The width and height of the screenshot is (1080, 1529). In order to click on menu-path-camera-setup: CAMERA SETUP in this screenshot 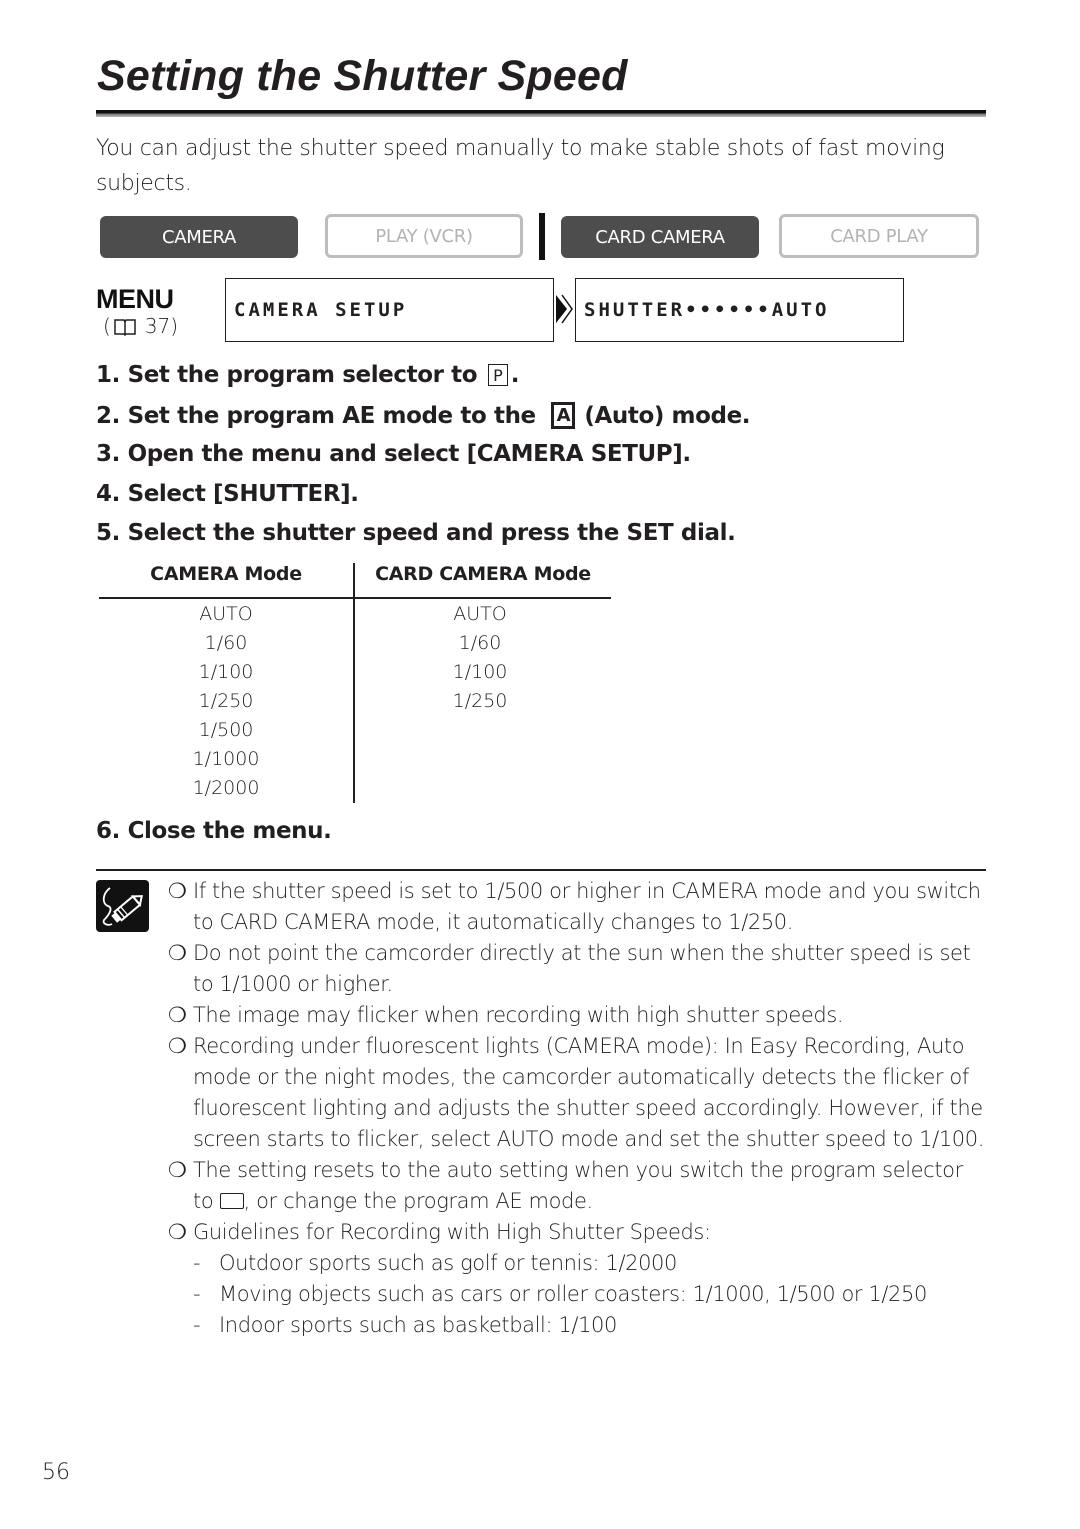, I will do `click(389, 310)`.